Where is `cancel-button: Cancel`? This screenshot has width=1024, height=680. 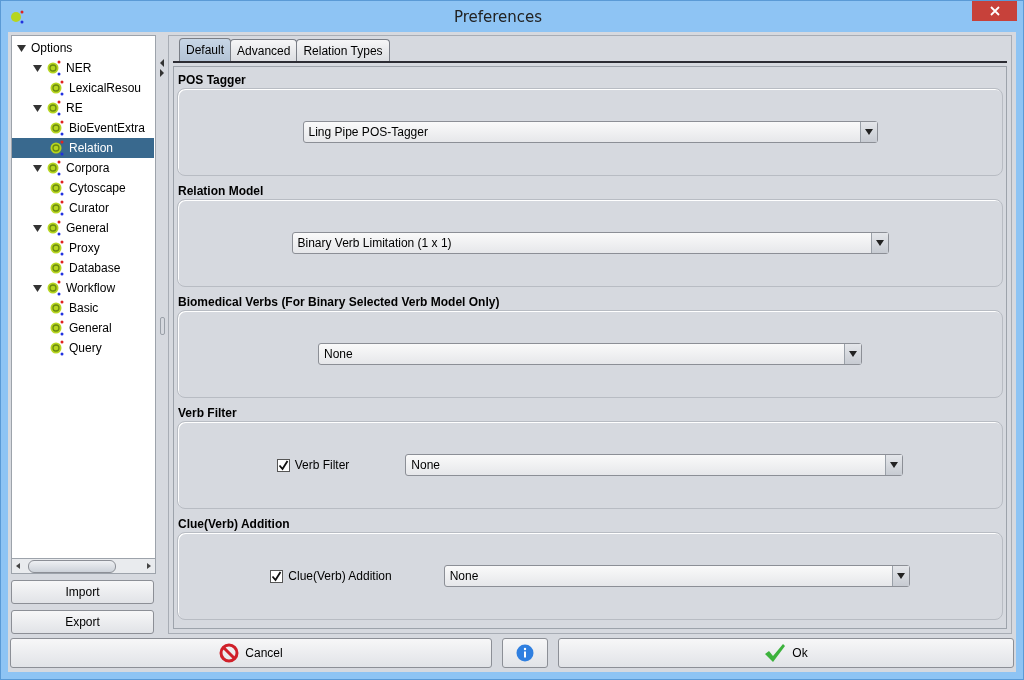 cancel-button: Cancel is located at coordinates (251, 653).